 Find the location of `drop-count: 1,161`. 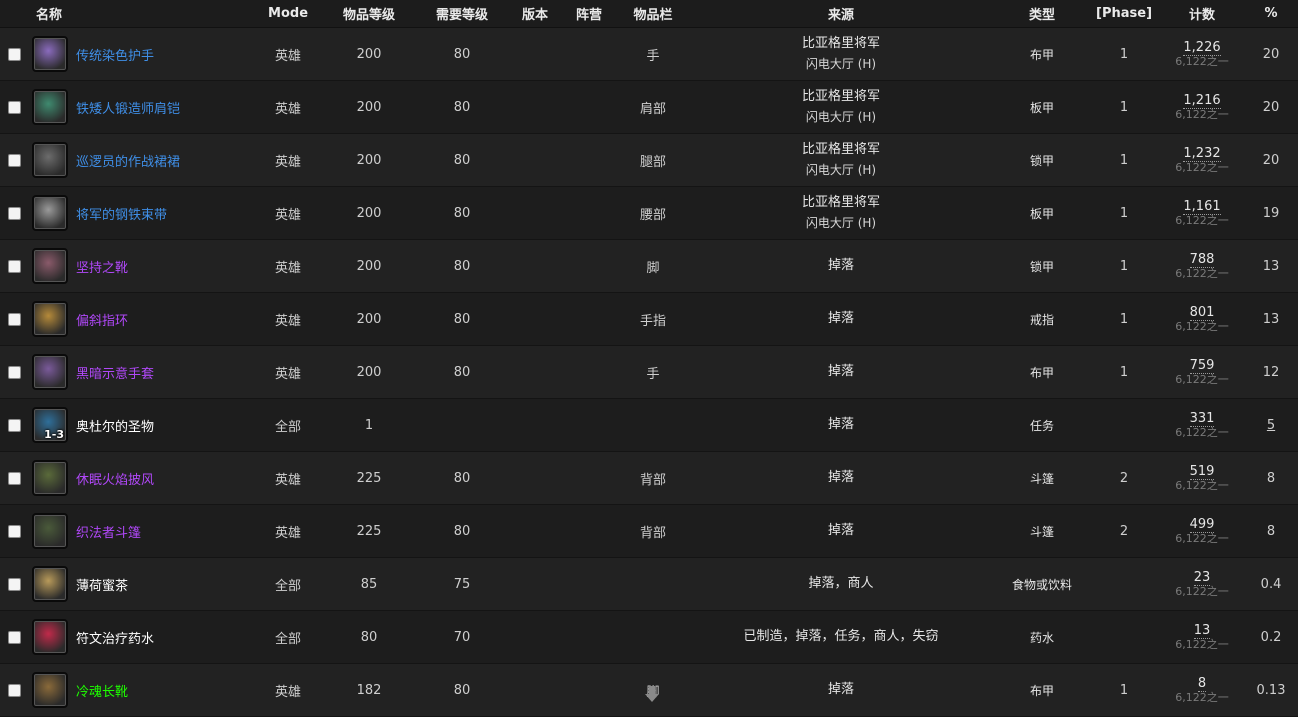

drop-count: 1,161 is located at coordinates (1202, 206).